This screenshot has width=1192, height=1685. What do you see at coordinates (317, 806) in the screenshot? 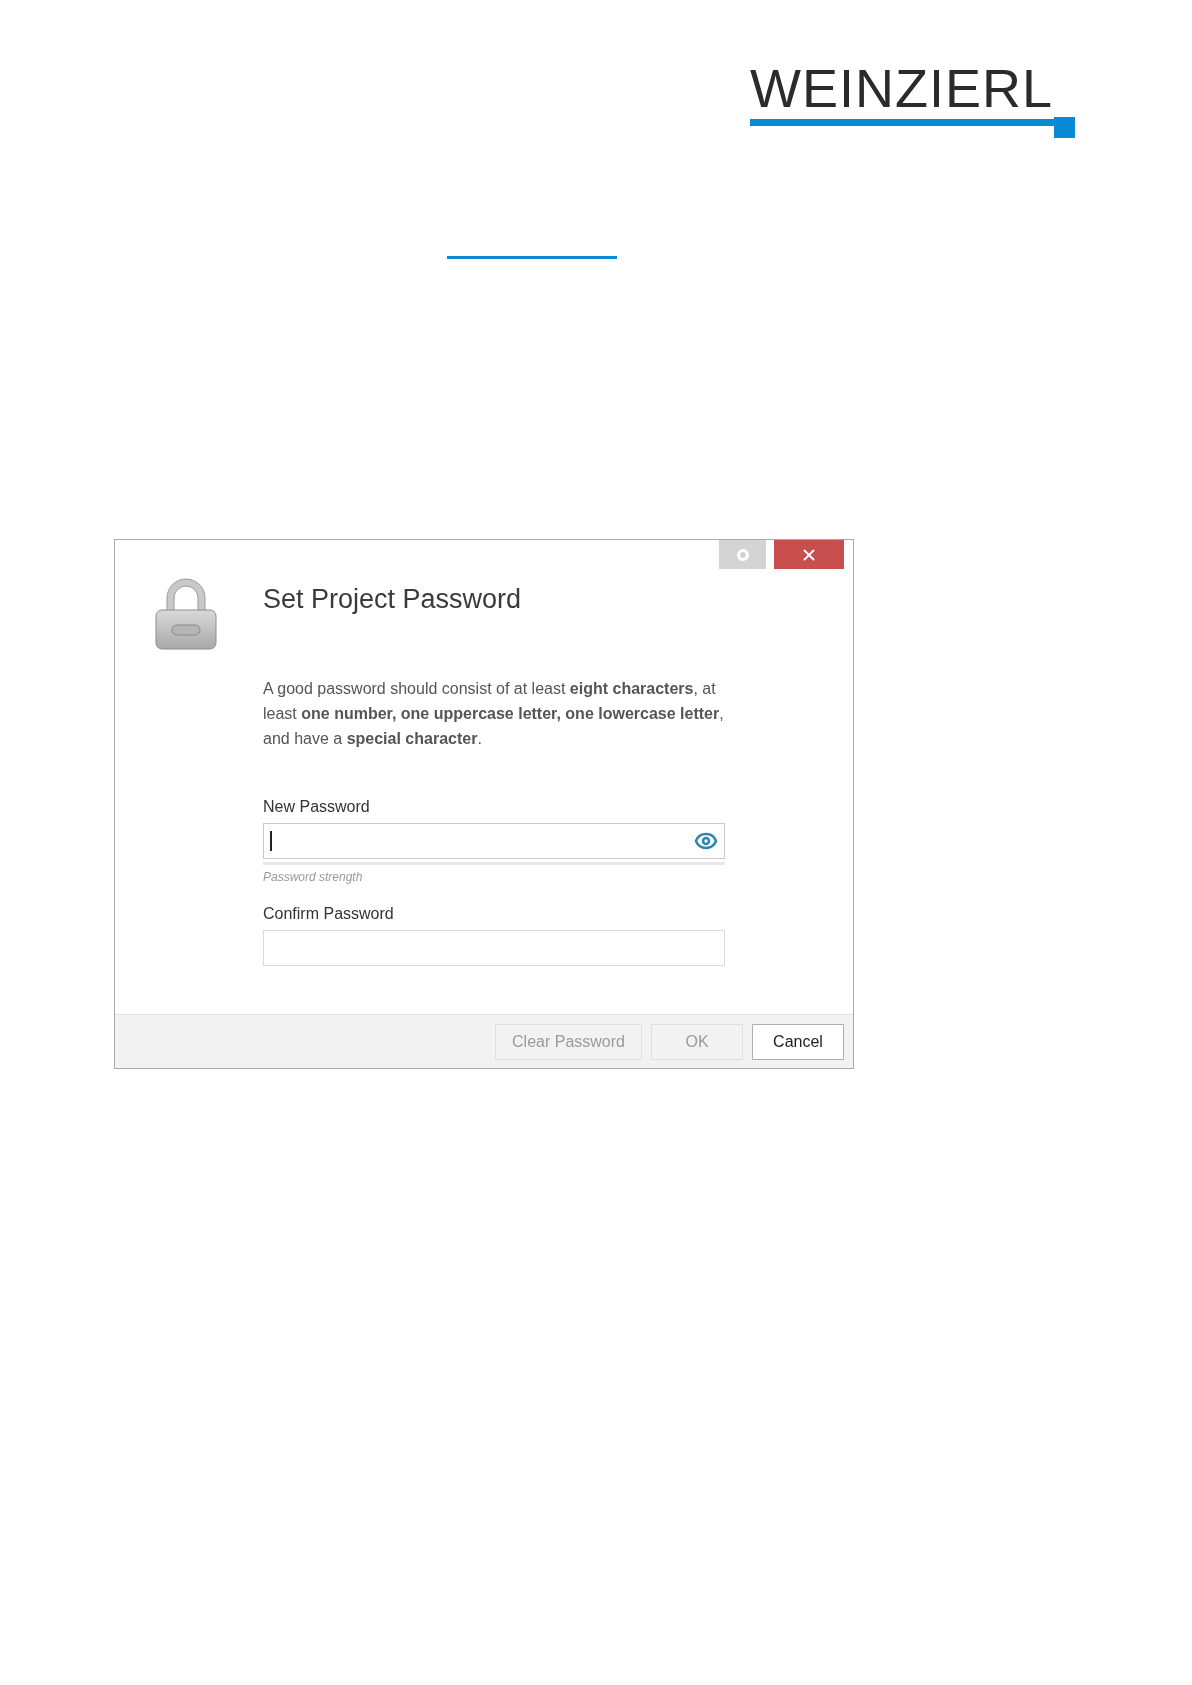
I see `field-label: New Password` at bounding box center [317, 806].